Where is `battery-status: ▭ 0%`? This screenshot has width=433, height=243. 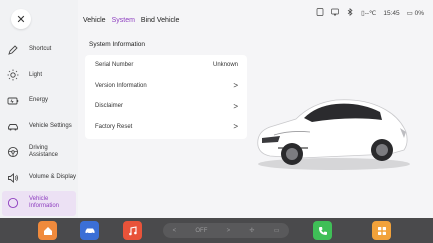 battery-status: ▭ 0% is located at coordinates (415, 13).